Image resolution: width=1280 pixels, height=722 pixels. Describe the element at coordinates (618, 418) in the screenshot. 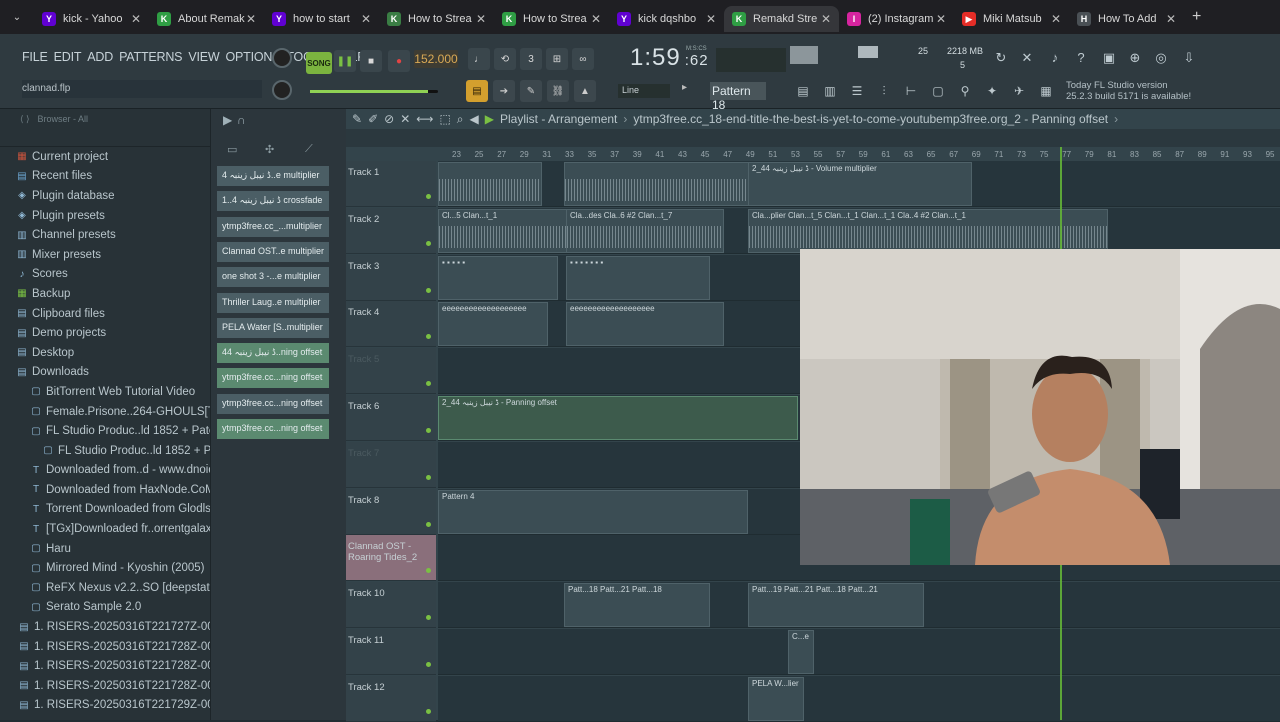

I see `playlist-clip: ڈ نیبل زینبہ 44_2 - Panning offset` at that location.